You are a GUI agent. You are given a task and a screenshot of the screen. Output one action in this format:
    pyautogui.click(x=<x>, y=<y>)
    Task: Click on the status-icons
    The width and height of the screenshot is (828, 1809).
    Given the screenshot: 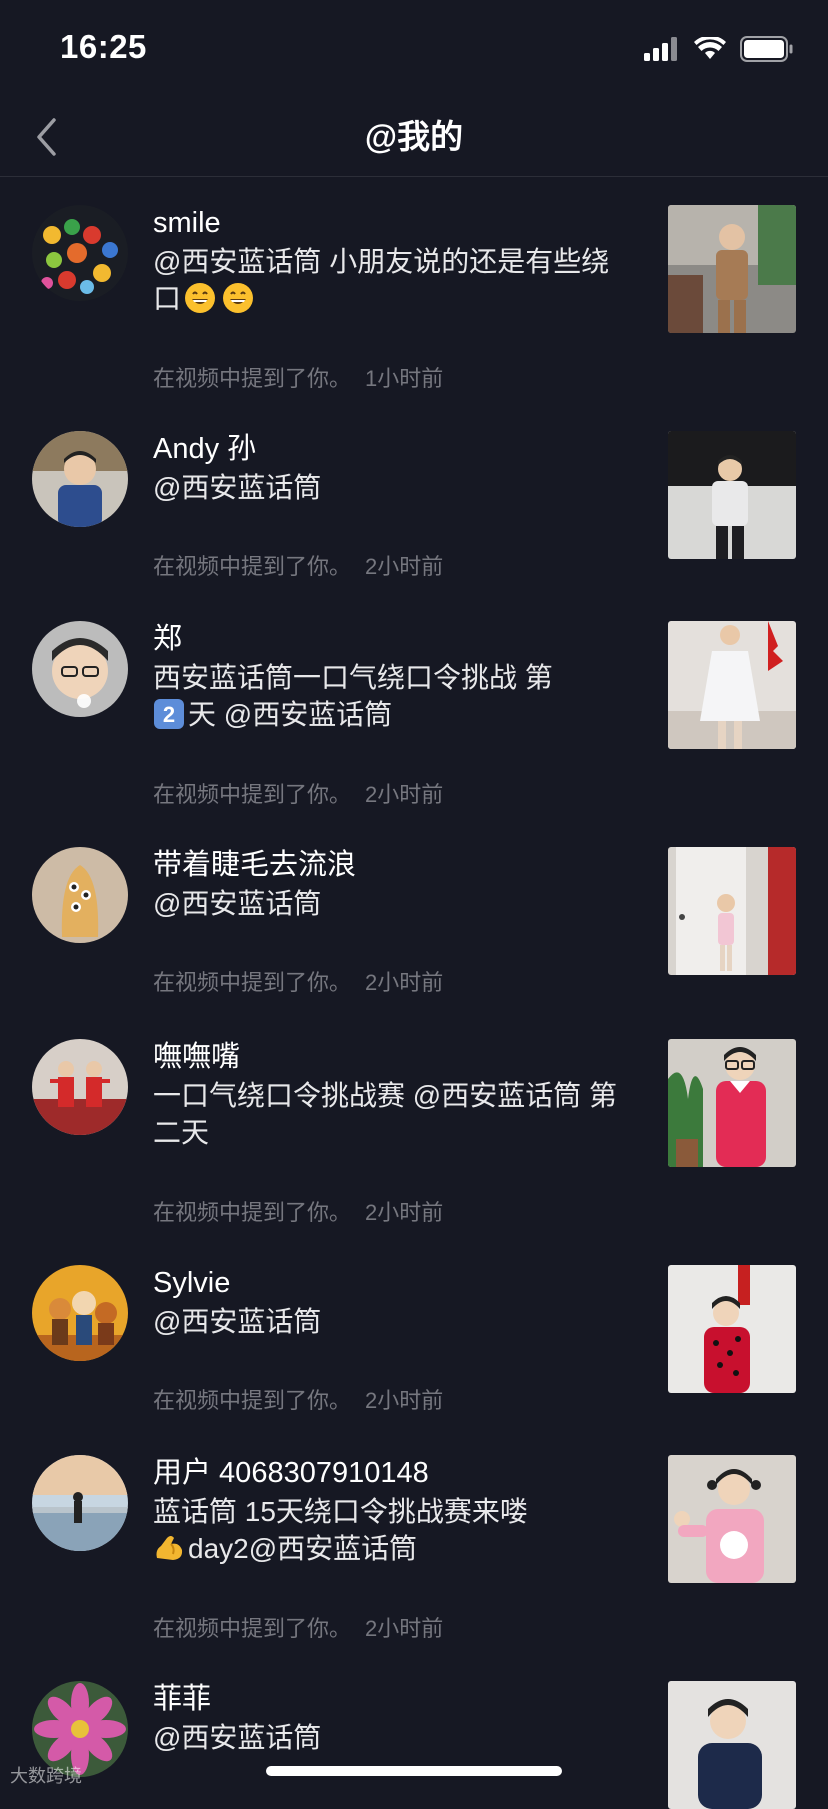 What is the action you would take?
    pyautogui.click(x=719, y=49)
    